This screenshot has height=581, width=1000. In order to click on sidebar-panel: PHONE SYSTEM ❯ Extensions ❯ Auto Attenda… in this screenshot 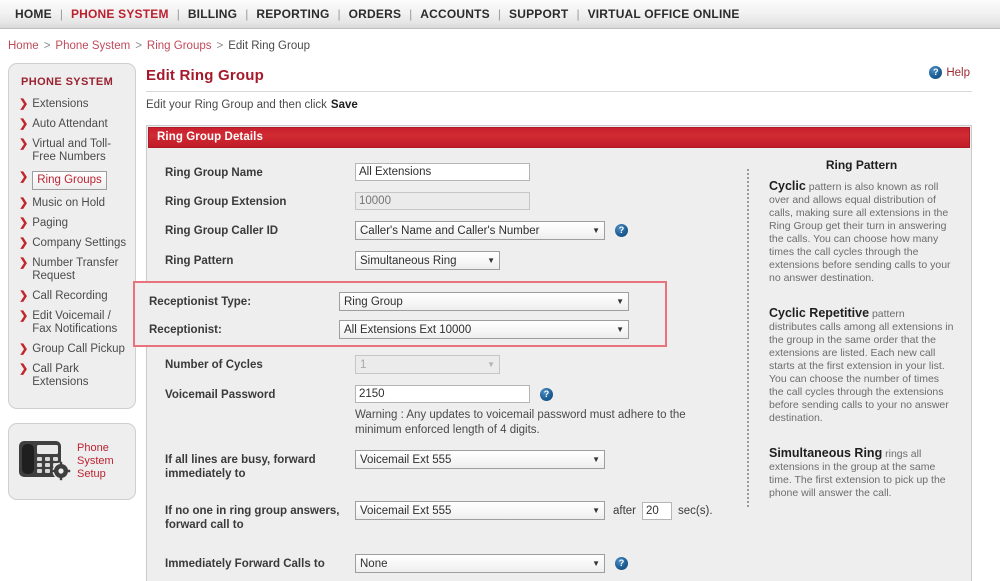, I will do `click(72, 236)`.